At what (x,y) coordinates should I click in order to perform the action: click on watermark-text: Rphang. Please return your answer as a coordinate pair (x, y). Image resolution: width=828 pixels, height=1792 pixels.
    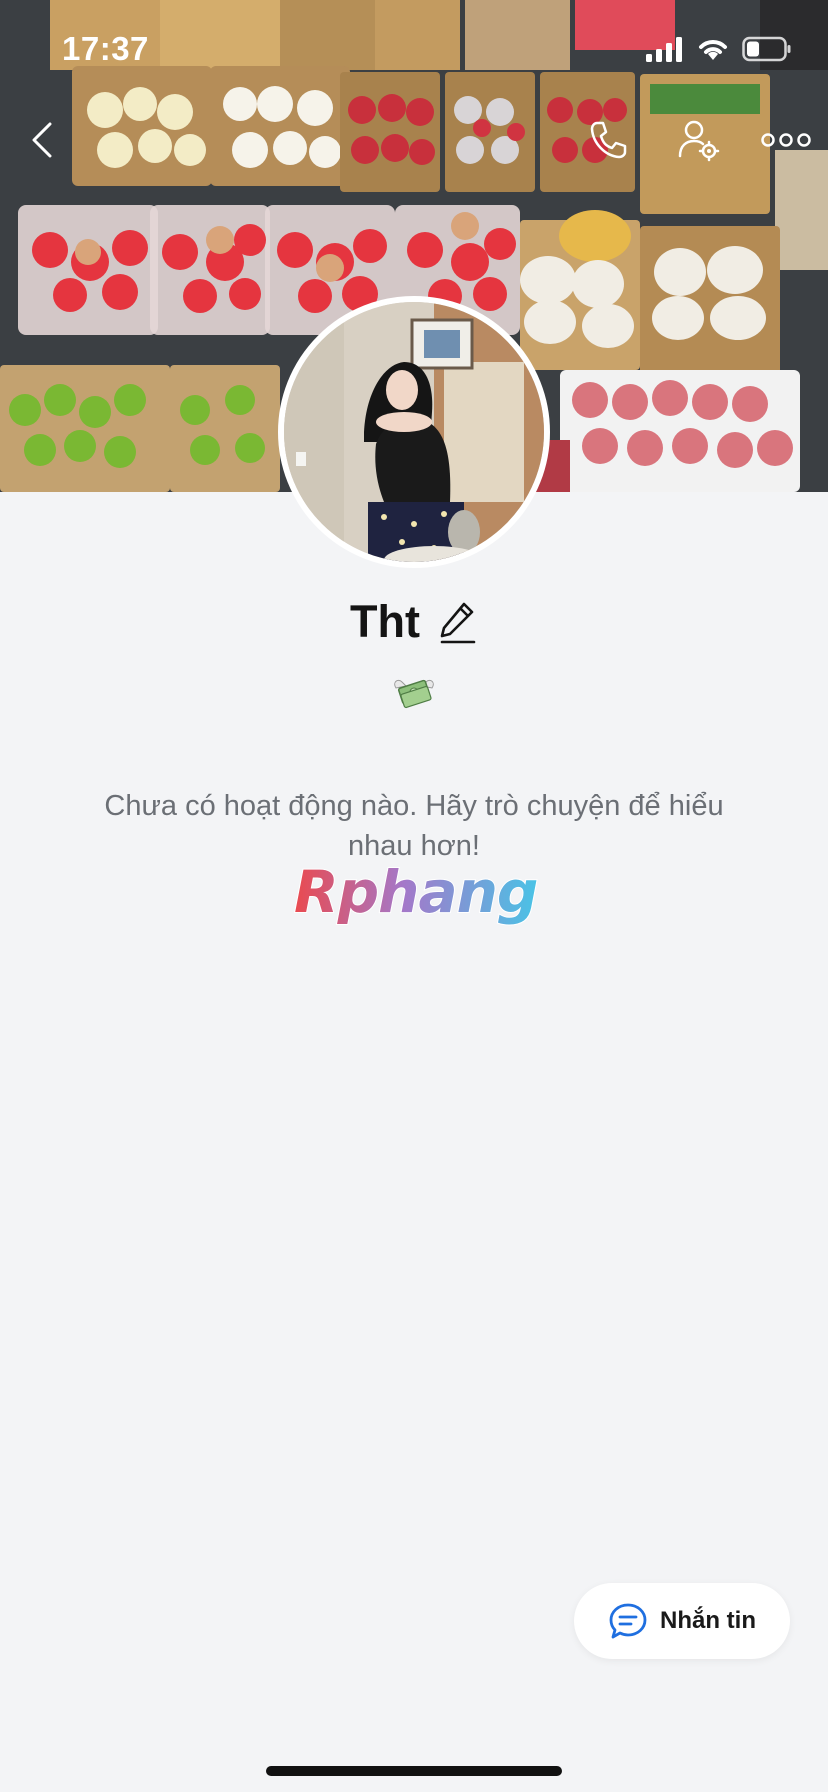
    Looking at the image, I should click on (415, 893).